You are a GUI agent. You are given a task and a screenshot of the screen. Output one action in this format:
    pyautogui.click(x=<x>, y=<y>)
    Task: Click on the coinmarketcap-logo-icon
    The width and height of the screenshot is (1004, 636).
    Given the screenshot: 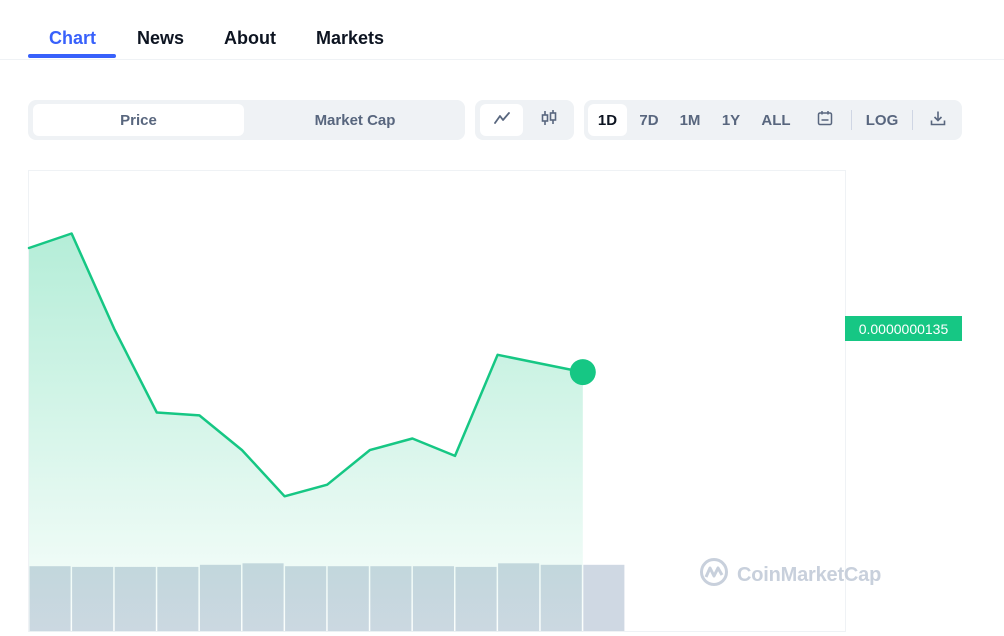 What is the action you would take?
    pyautogui.click(x=714, y=575)
    